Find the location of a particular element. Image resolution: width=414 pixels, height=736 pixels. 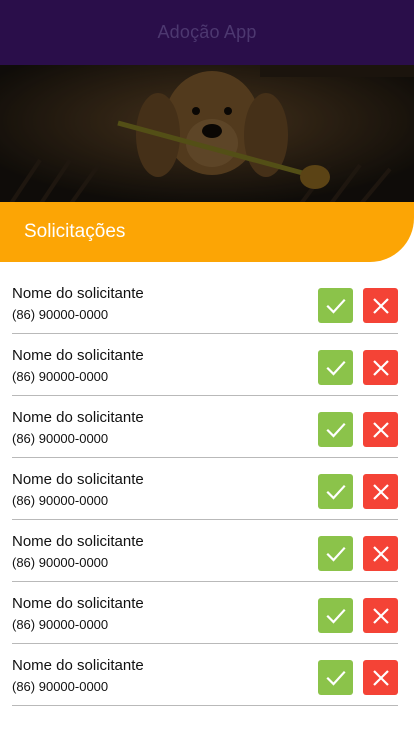

app-title: Adoção App is located at coordinates (207, 32).